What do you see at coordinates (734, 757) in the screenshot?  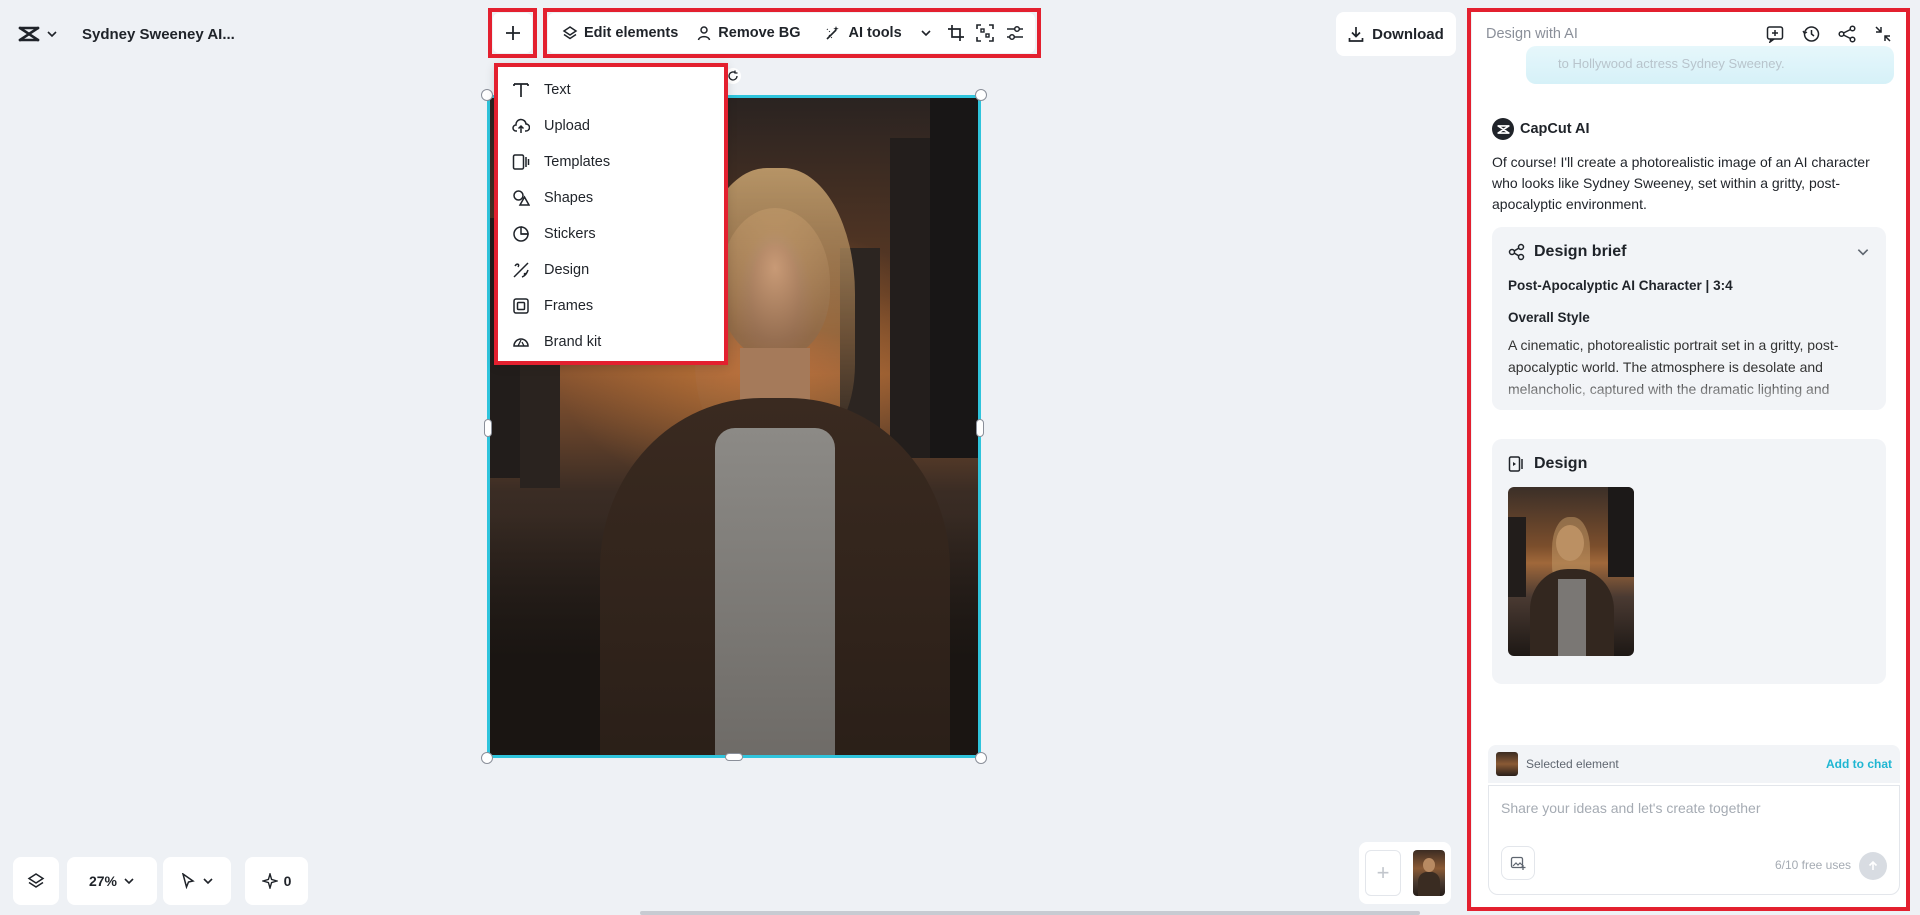 I see `resize-handle-bottom` at bounding box center [734, 757].